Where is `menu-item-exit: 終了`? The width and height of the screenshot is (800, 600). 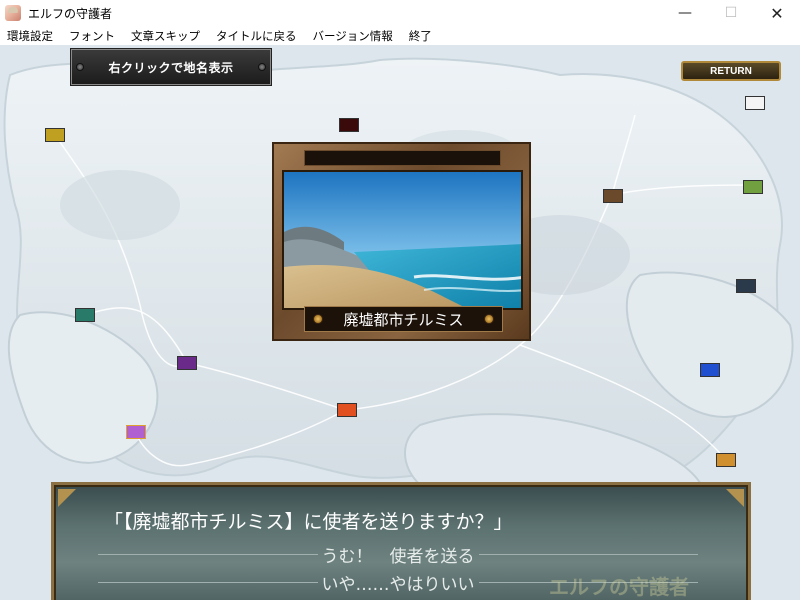
menu-item-exit: 終了 is located at coordinates (420, 36).